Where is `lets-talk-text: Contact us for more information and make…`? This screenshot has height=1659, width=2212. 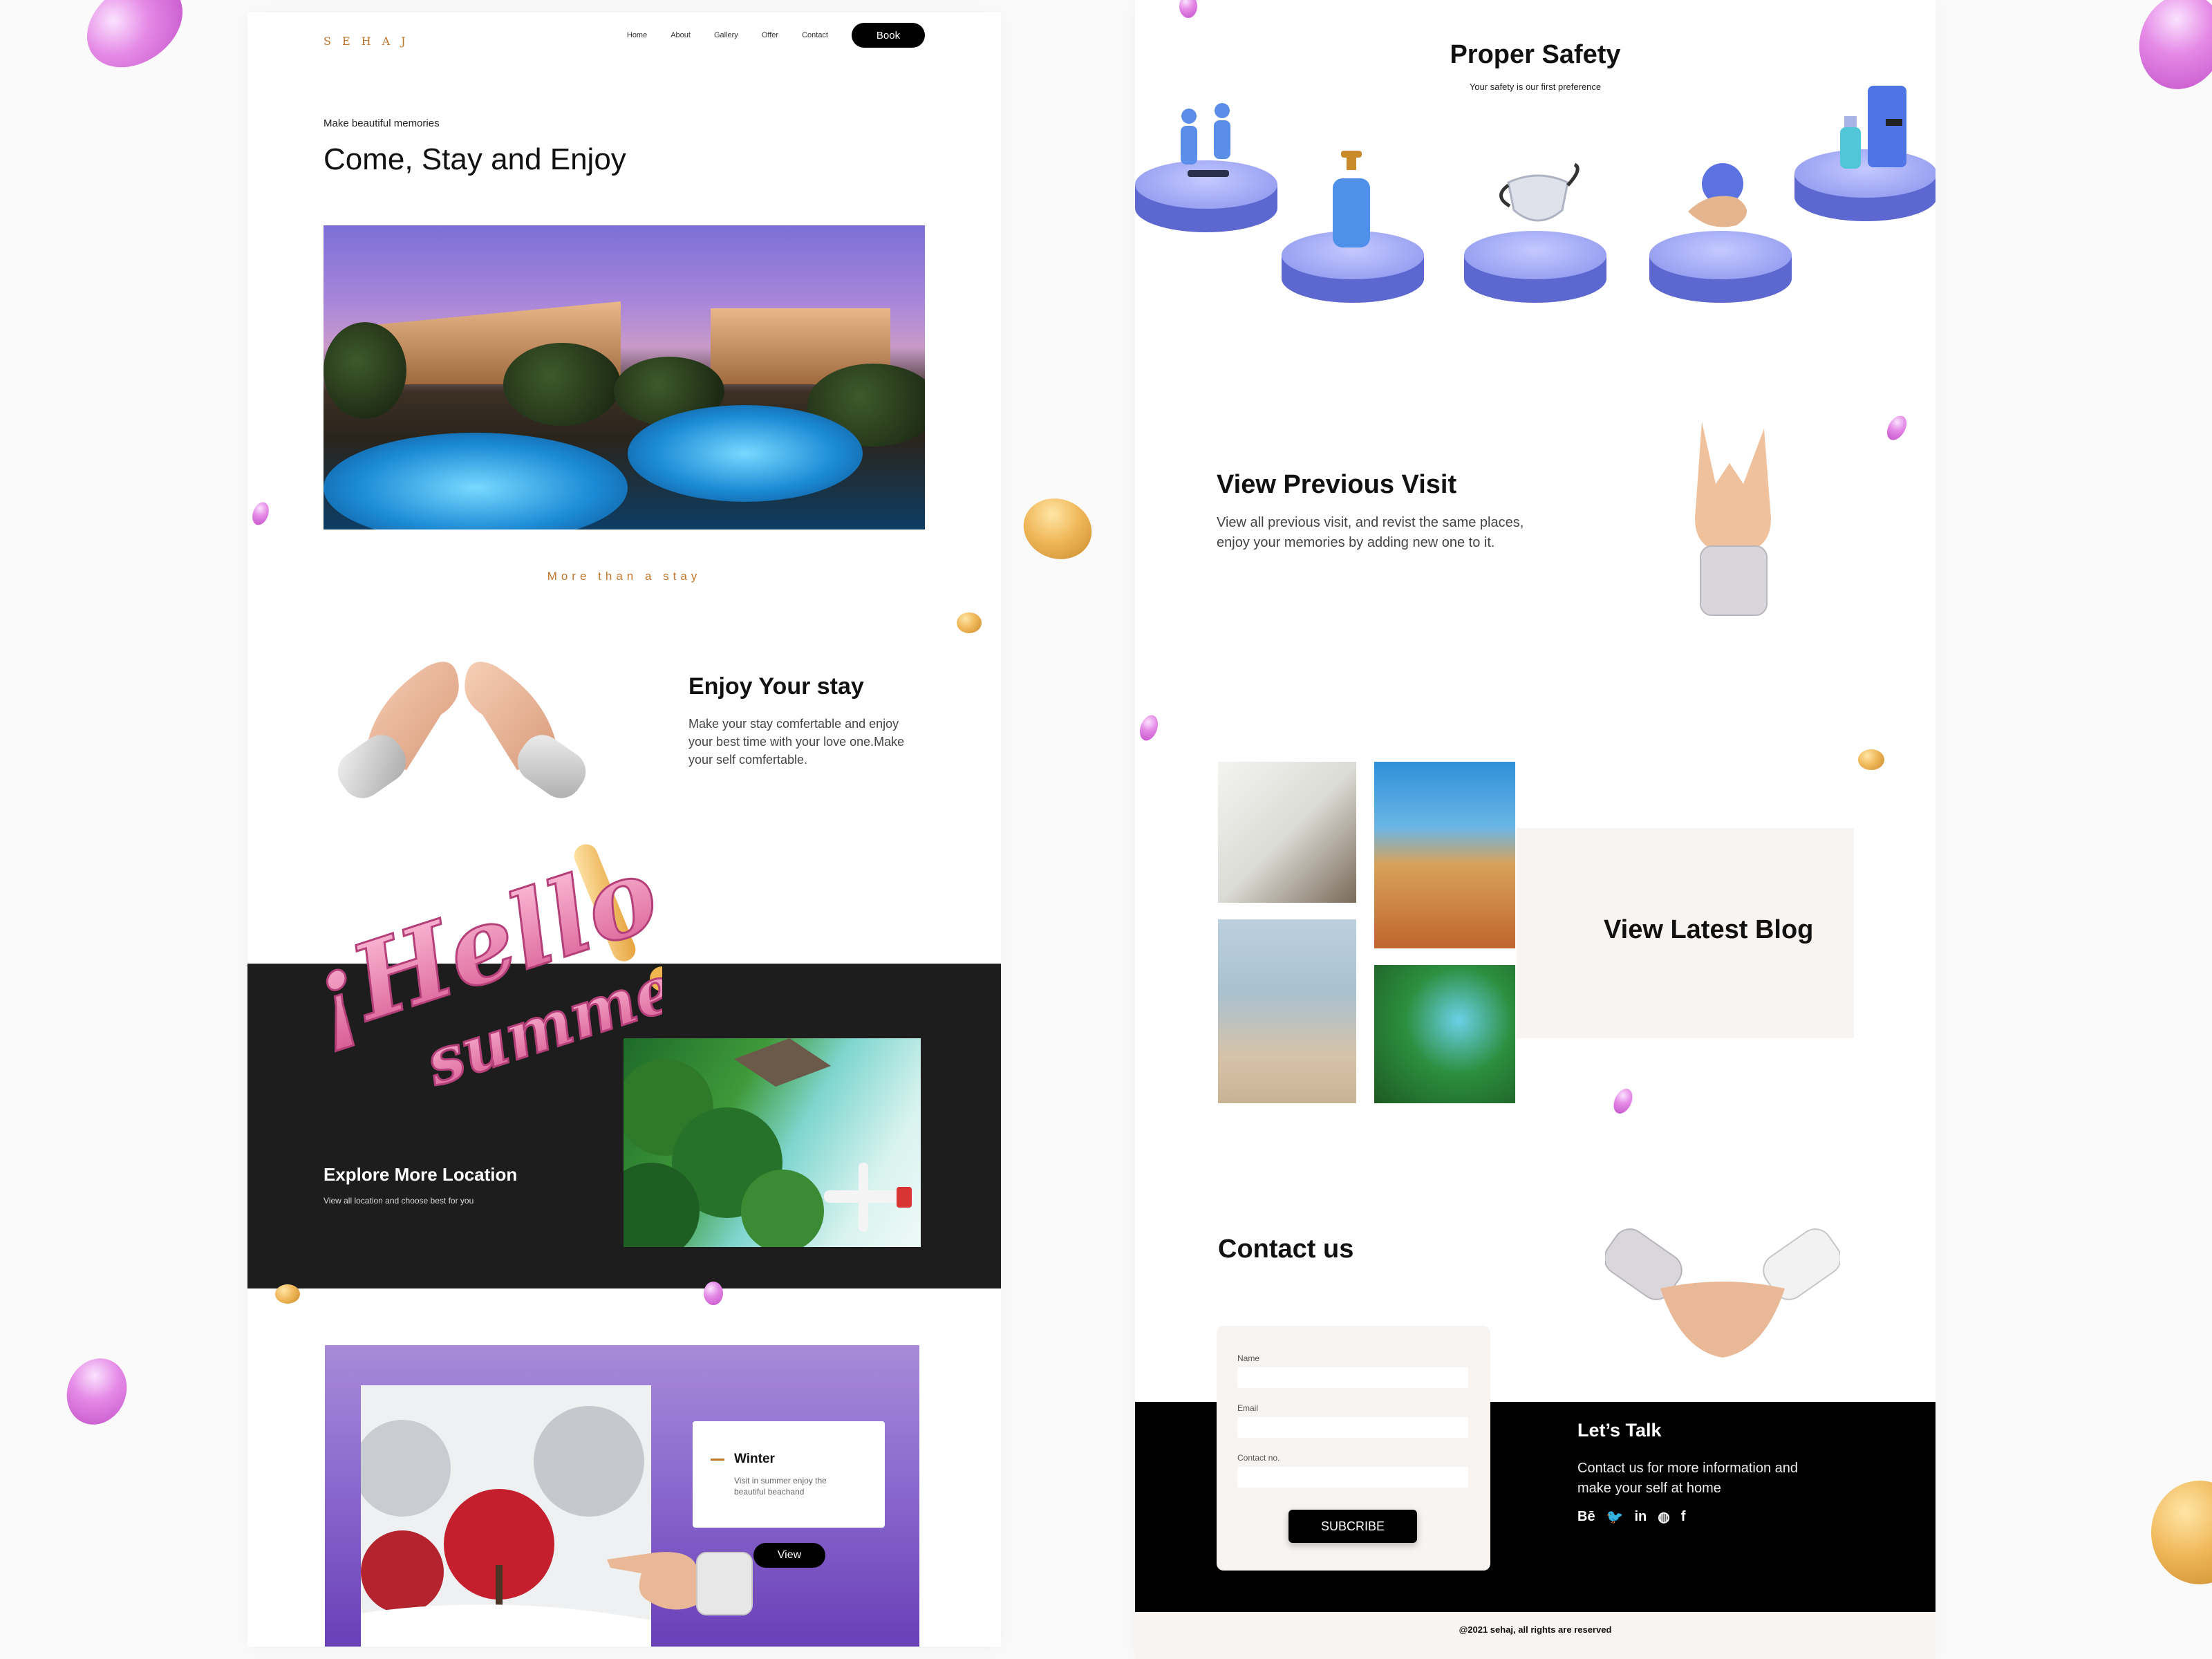
lets-talk-text: Contact us for more information and make… is located at coordinates (1688, 1479).